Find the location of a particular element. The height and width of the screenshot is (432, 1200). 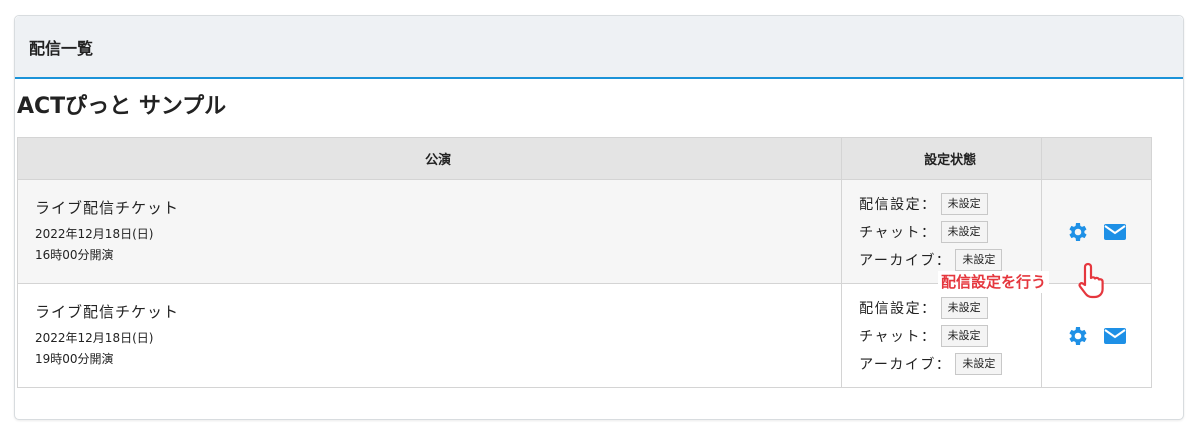

panel-title: 配信一覧 is located at coordinates (61, 48).